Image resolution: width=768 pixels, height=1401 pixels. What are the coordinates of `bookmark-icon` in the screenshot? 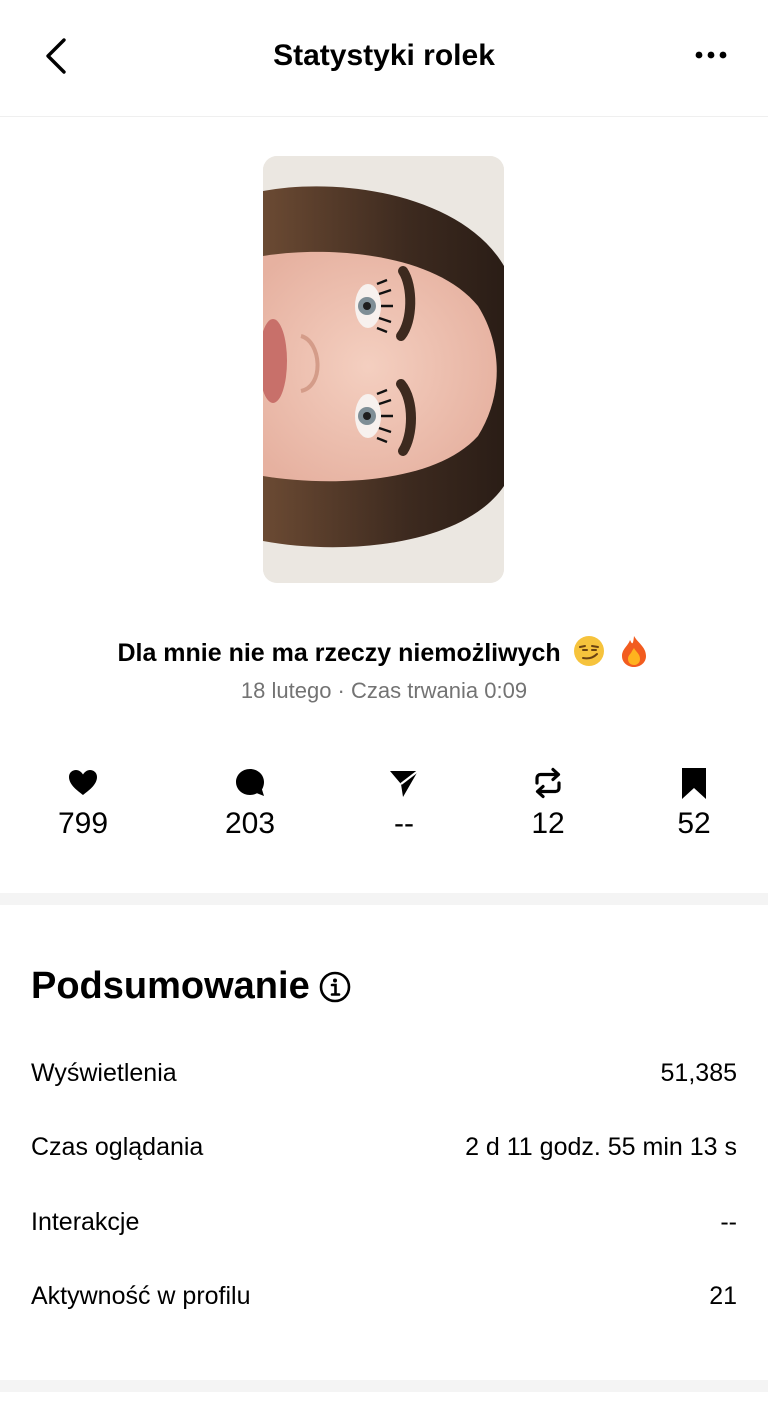 It's located at (694, 783).